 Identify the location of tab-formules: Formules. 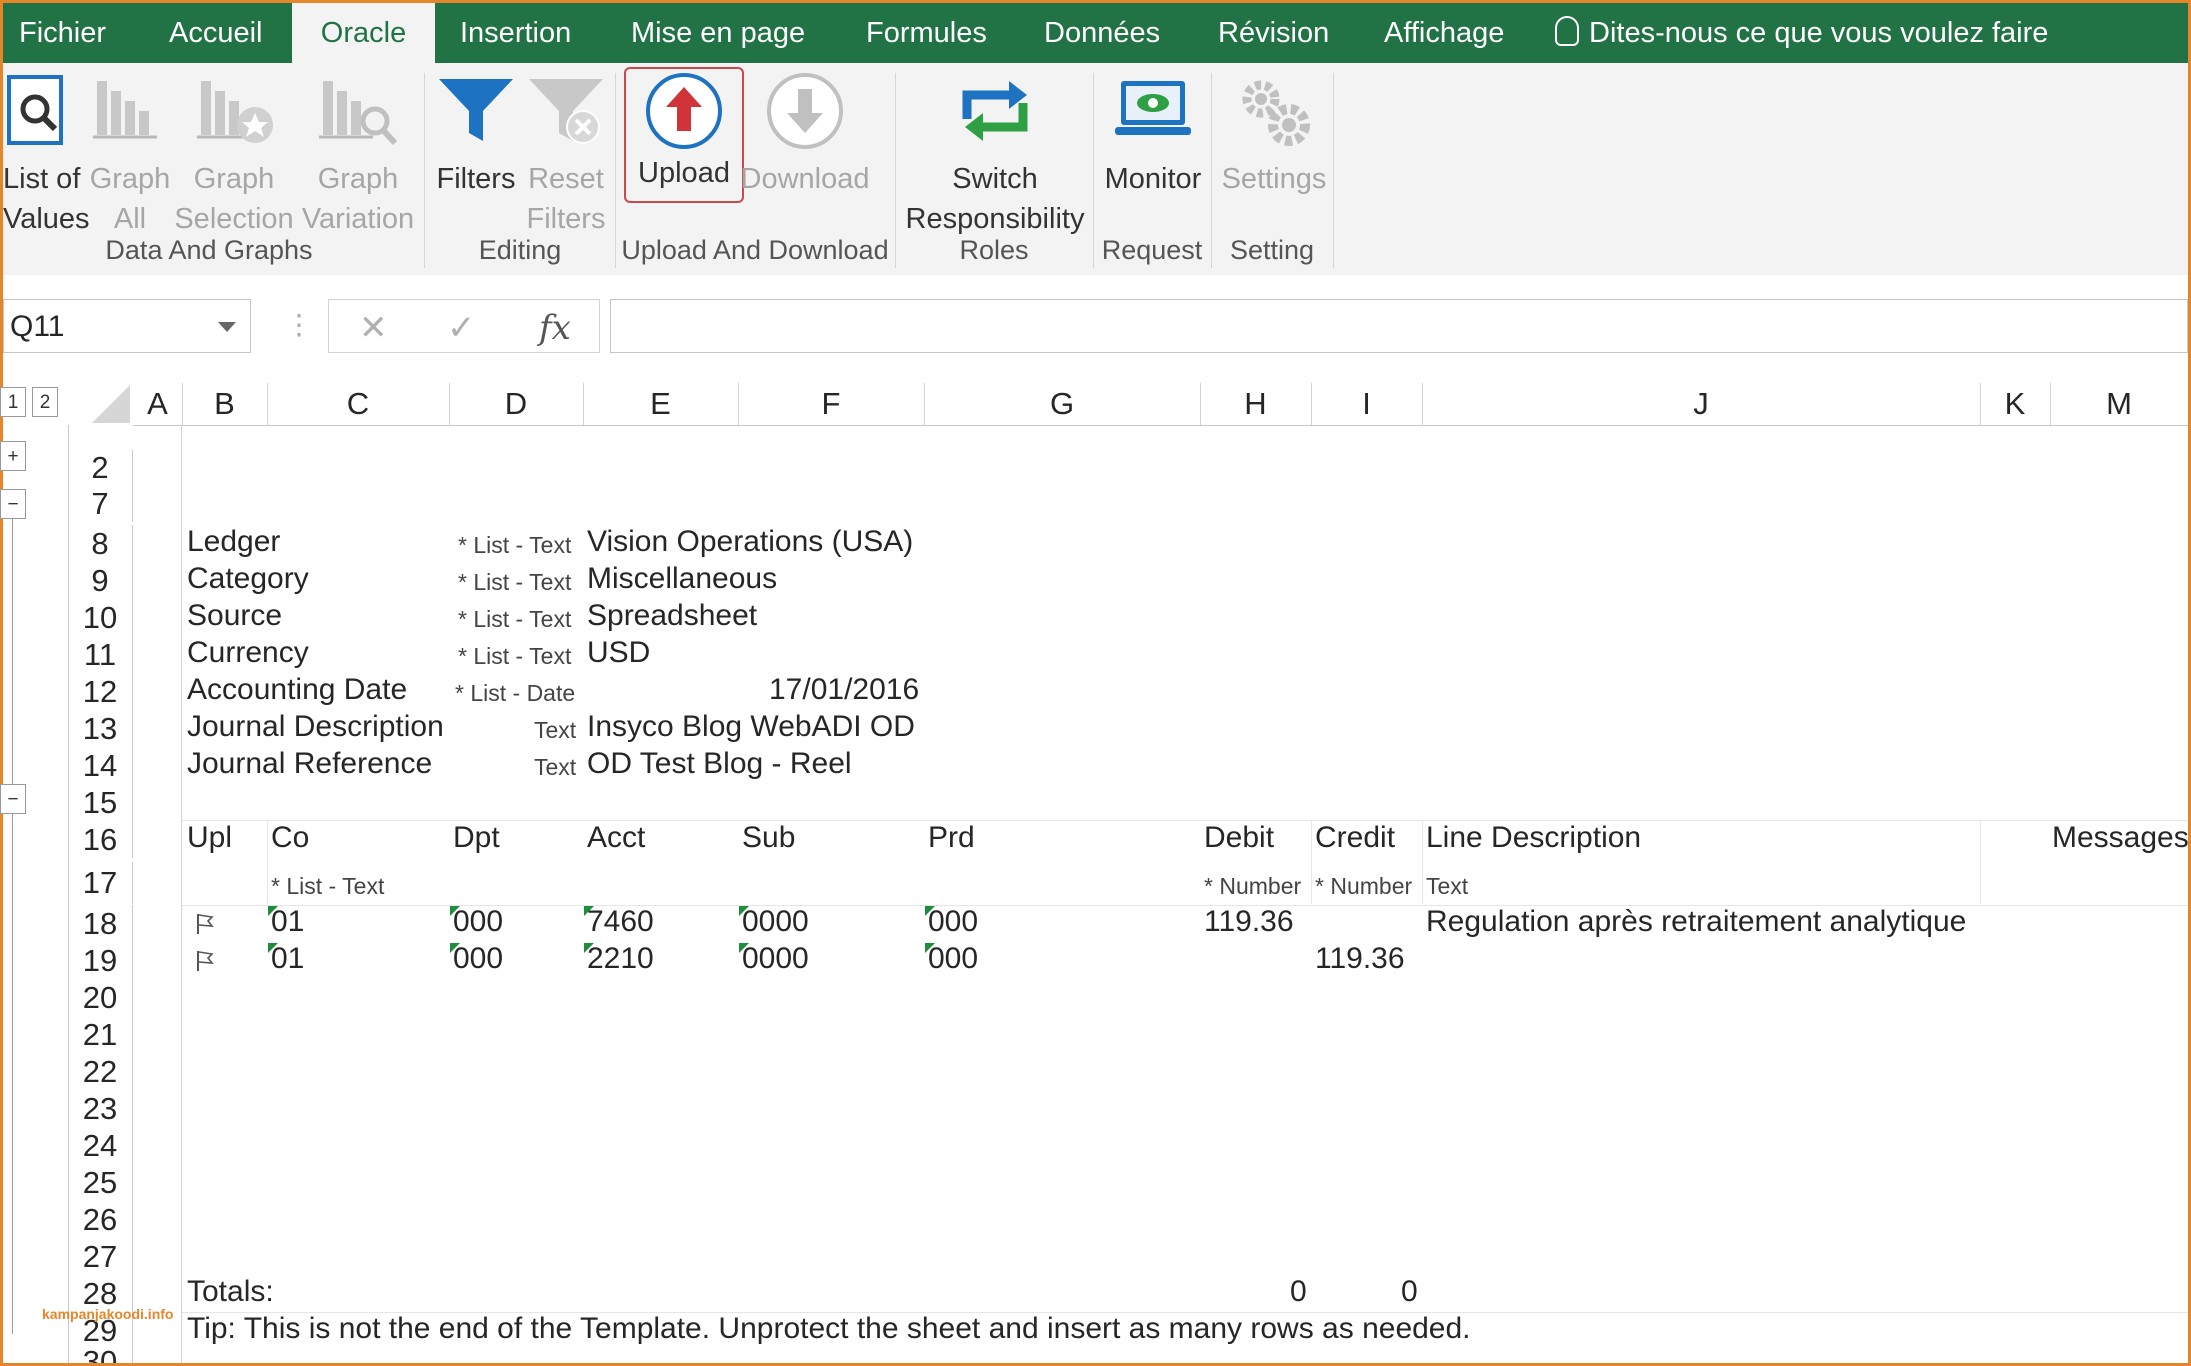
(926, 33).